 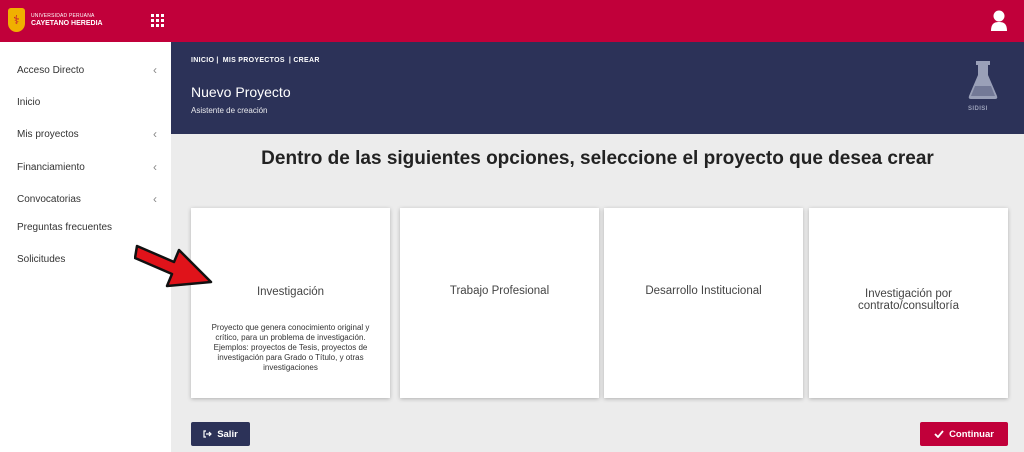 What do you see at coordinates (978, 109) in the screenshot?
I see `sidisi-label: SIDISI` at bounding box center [978, 109].